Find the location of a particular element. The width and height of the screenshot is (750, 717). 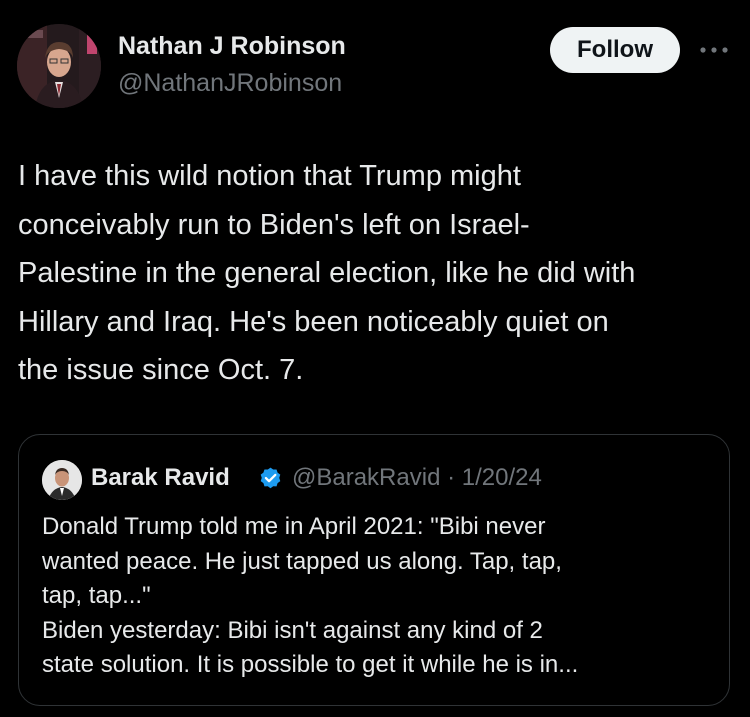

quote-handle-date: @BarakRavid · 1/20/24 is located at coordinates (417, 478).